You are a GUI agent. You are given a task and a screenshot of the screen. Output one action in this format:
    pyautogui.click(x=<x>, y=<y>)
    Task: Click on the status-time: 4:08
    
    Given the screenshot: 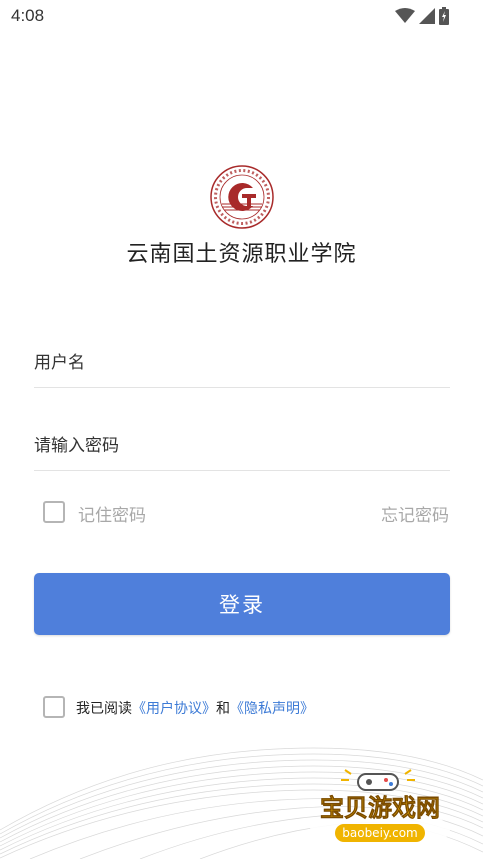 What is the action you would take?
    pyautogui.click(x=28, y=15)
    